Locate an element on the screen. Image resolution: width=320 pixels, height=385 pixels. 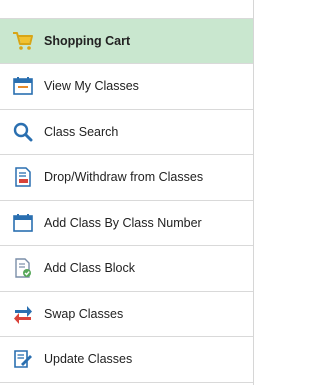
sidebar-item-label: Shopping Cart is located at coordinates (87, 40).